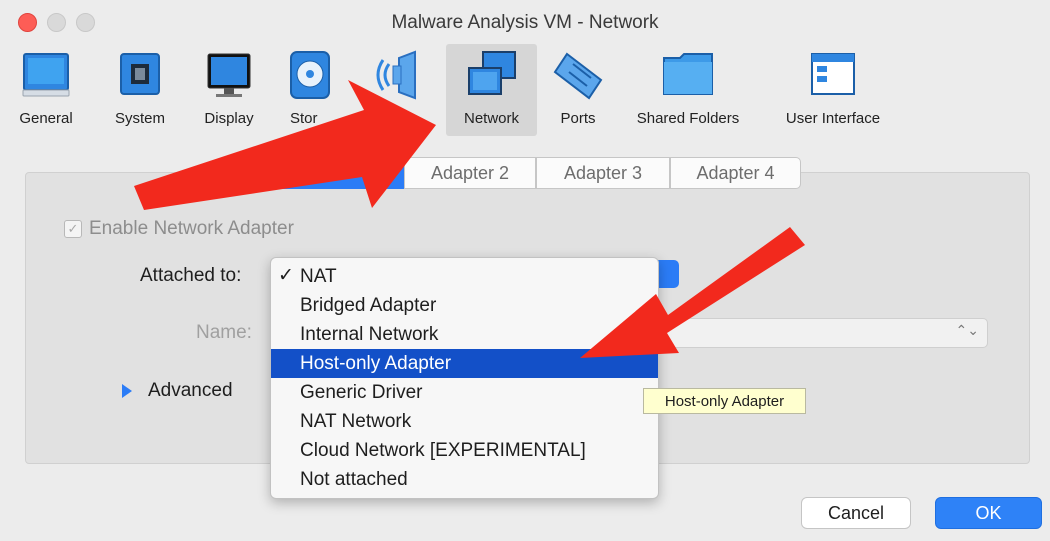 This screenshot has height=541, width=1050. I want to click on toolbar-network-label: Network, so click(491, 118).